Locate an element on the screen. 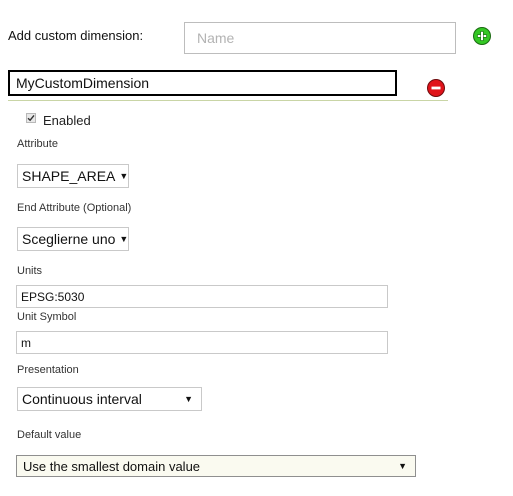  custom-dimension-name-field is located at coordinates (202, 83).